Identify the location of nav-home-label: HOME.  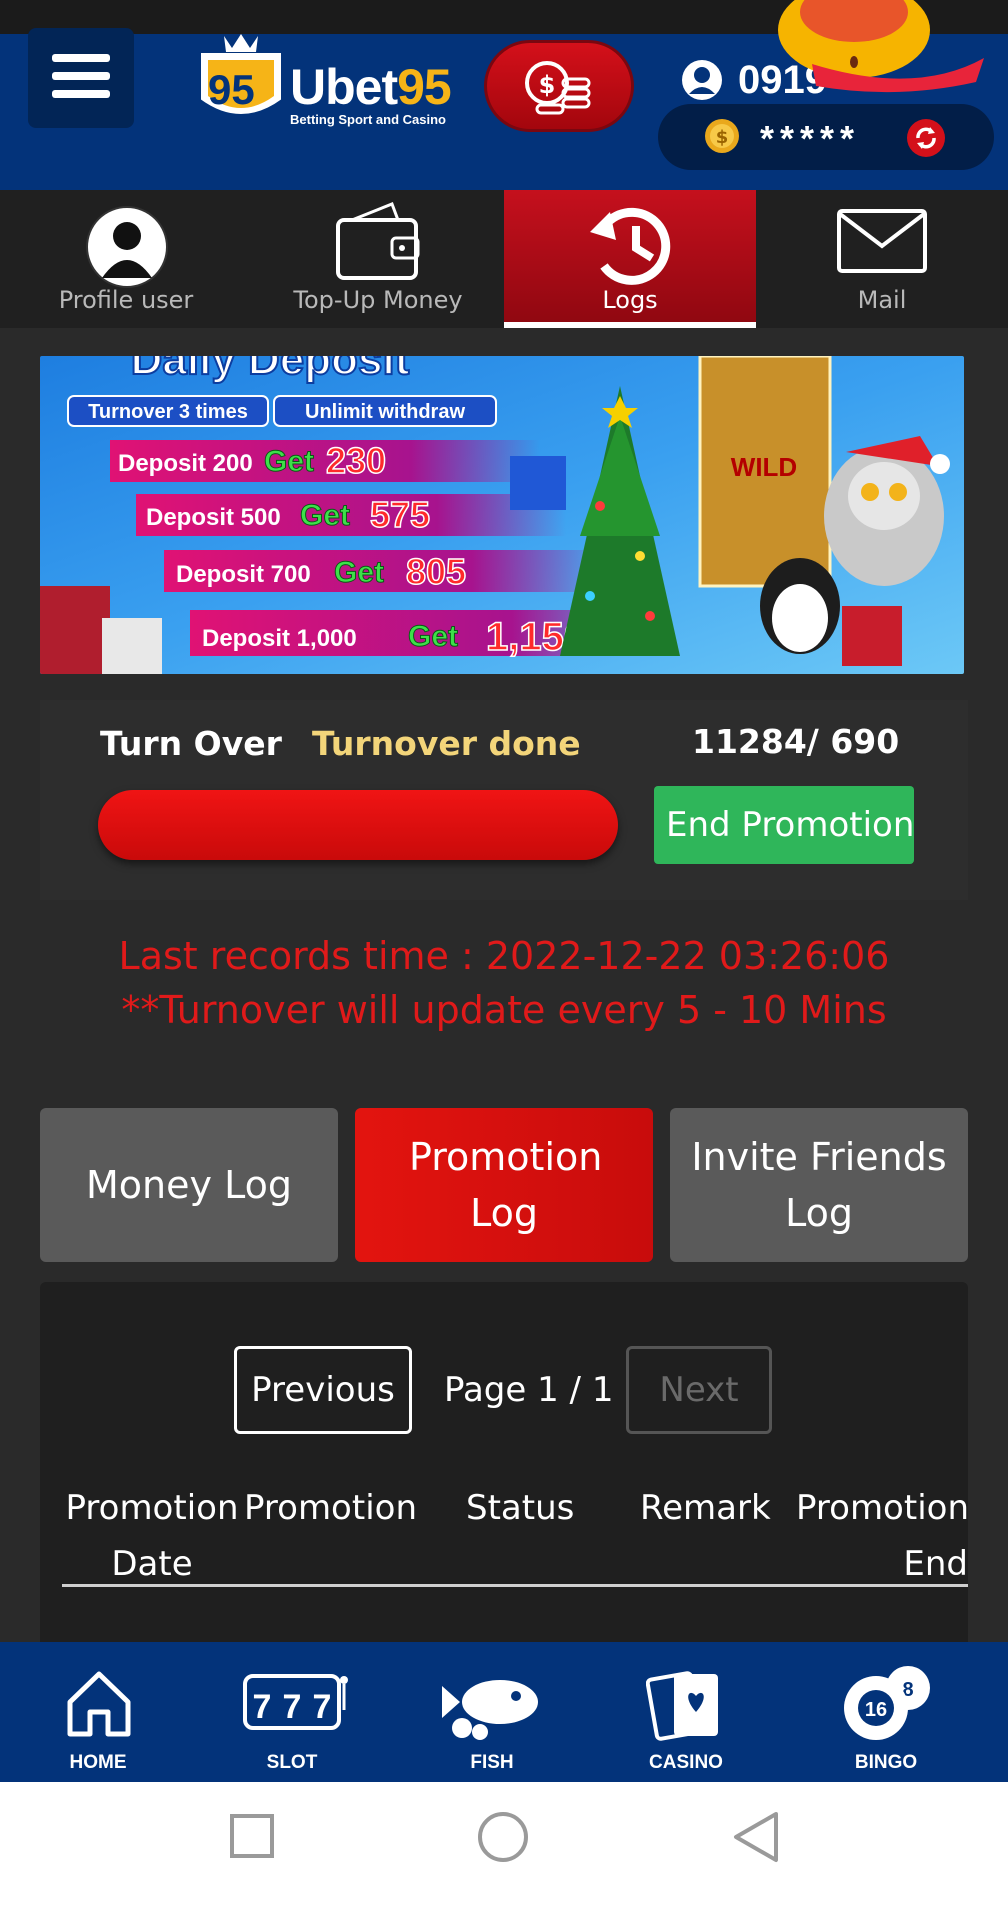
(98, 1762).